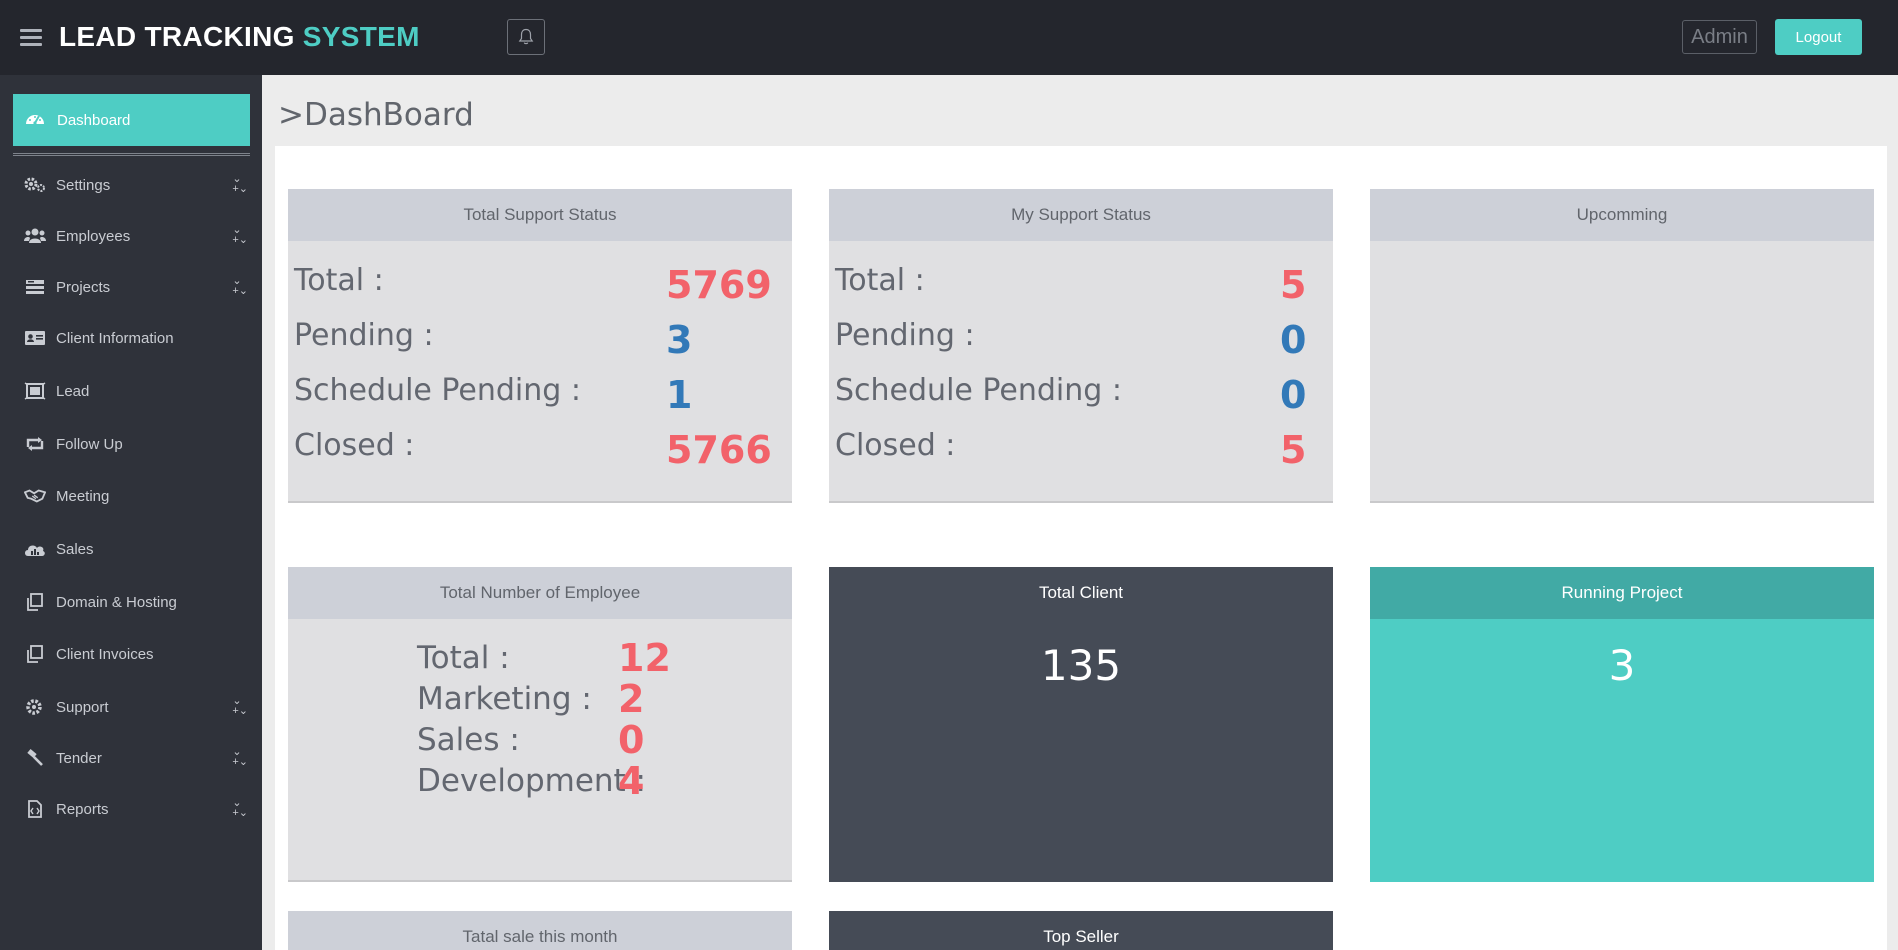 The image size is (1898, 950). Describe the element at coordinates (376, 115) in the screenshot. I see `page-title: >DashBoard` at that location.